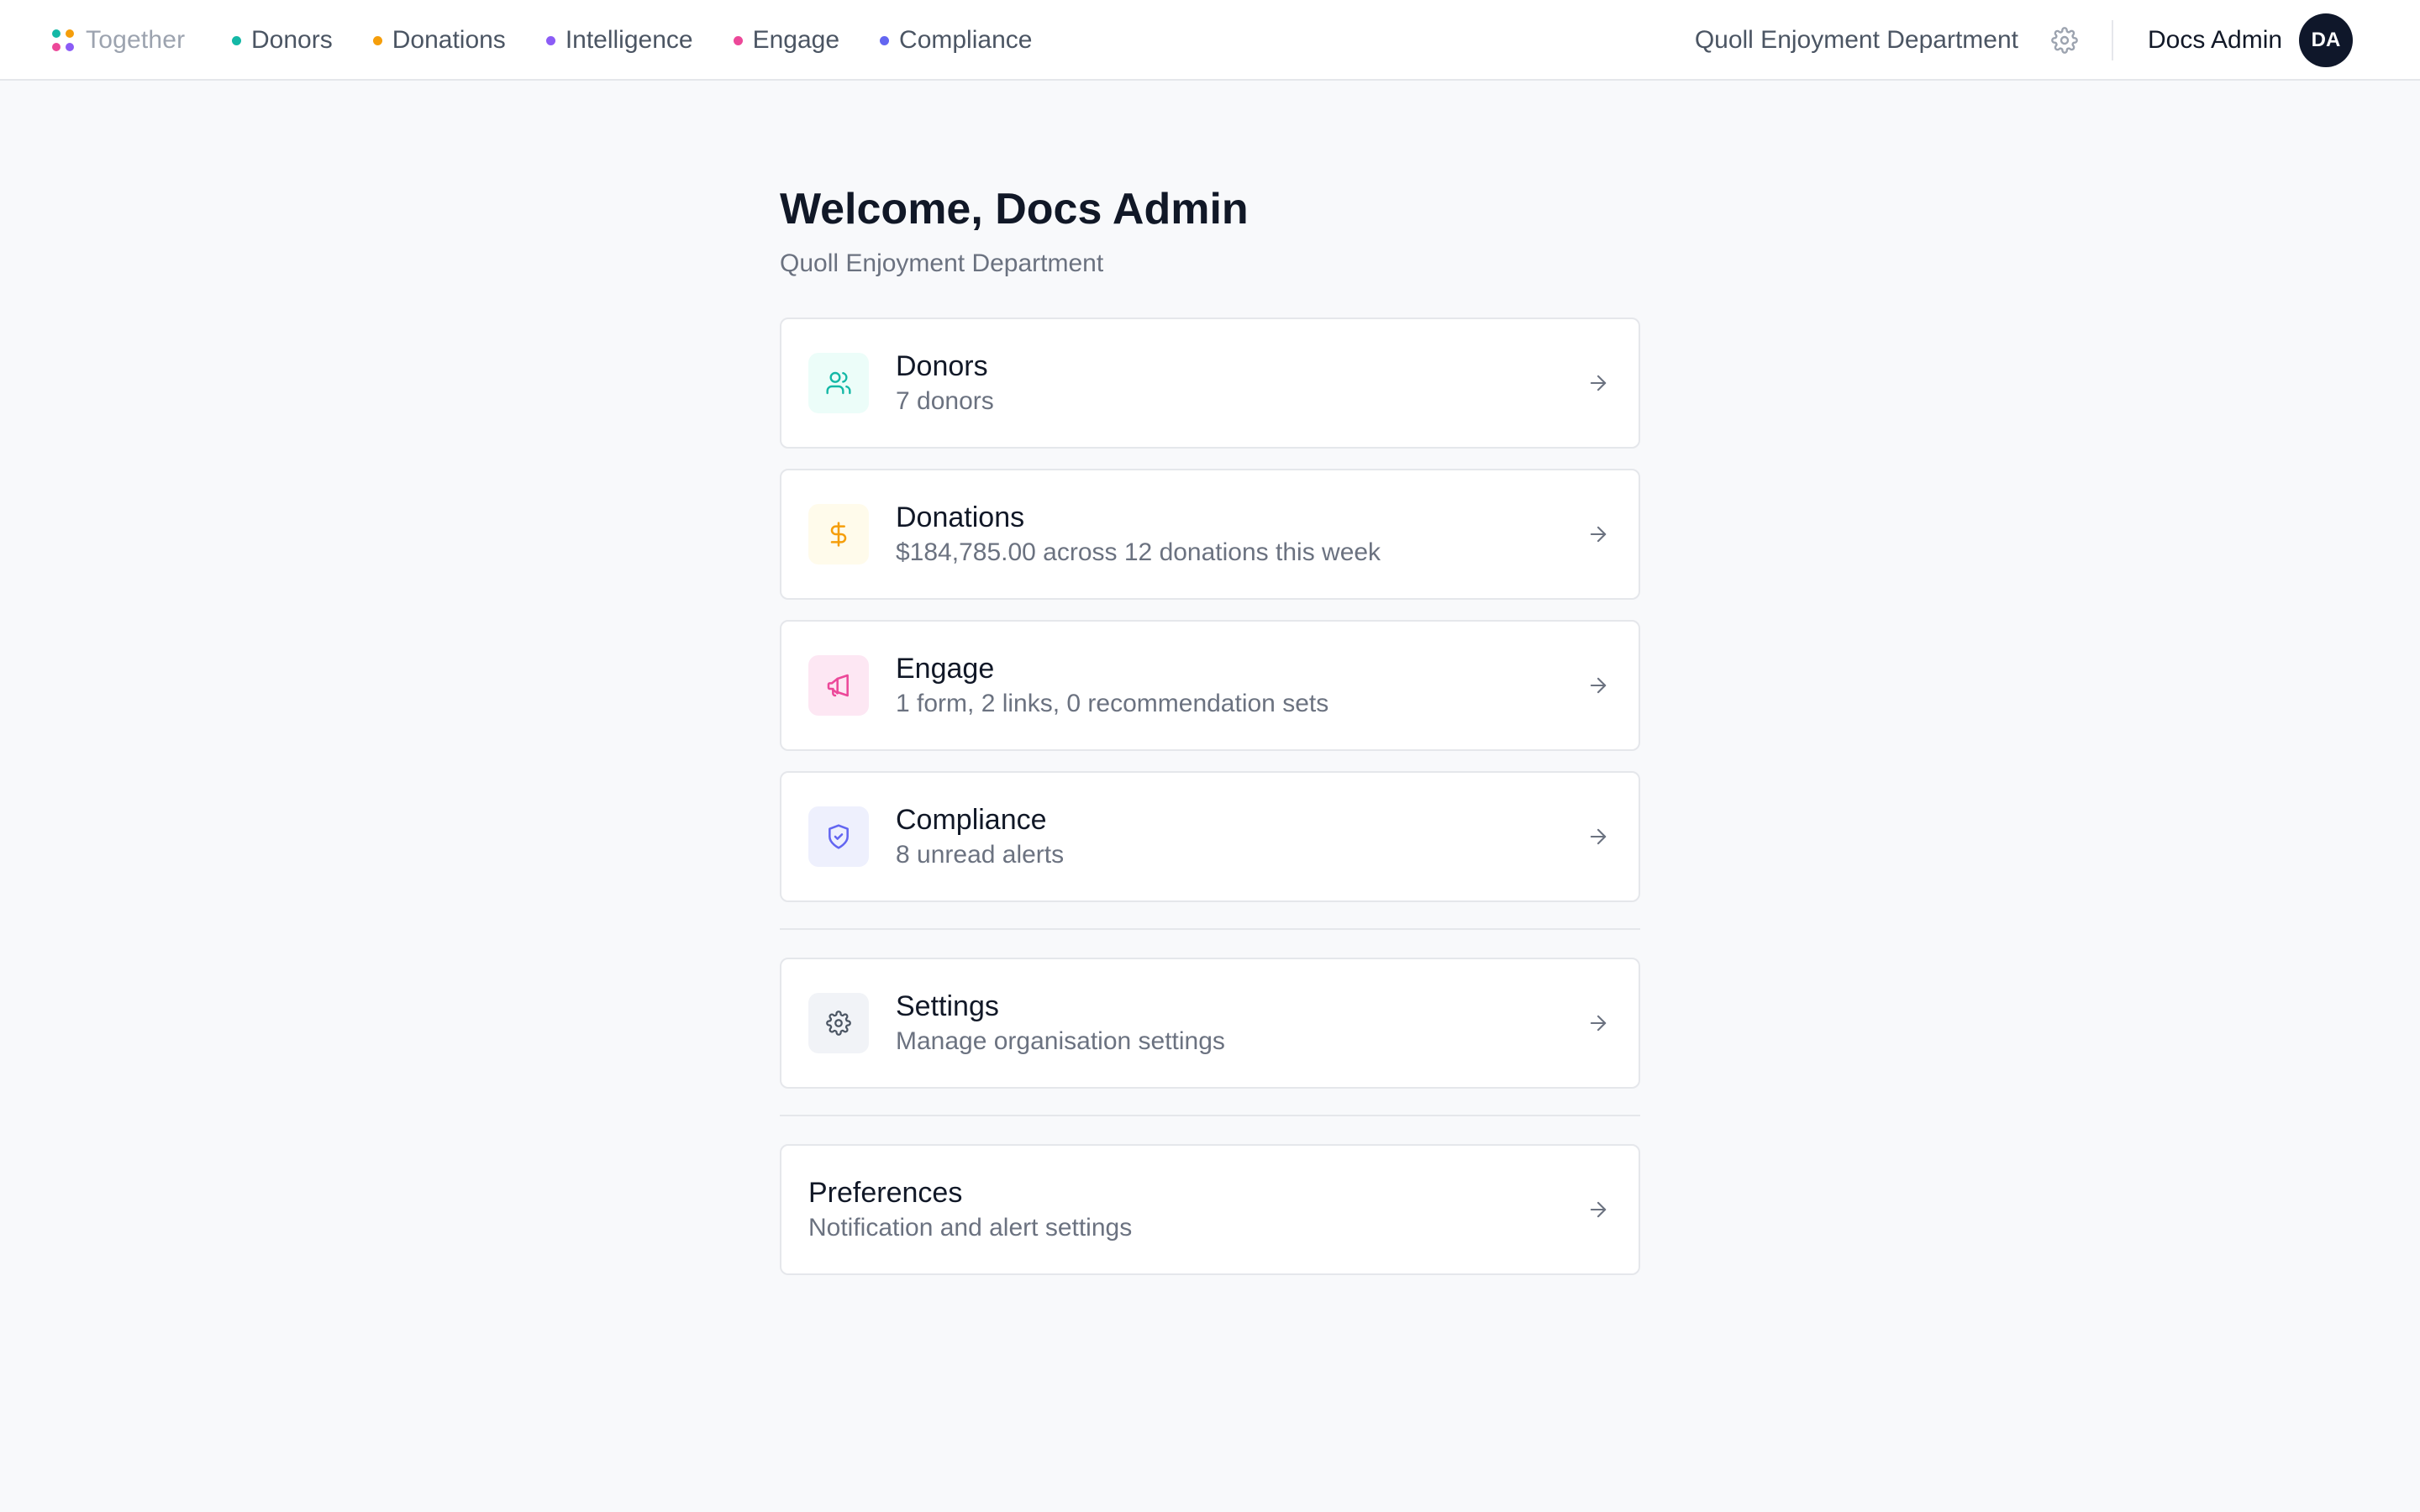 This screenshot has height=1512, width=2420. I want to click on donors-dot-icon, so click(236, 40).